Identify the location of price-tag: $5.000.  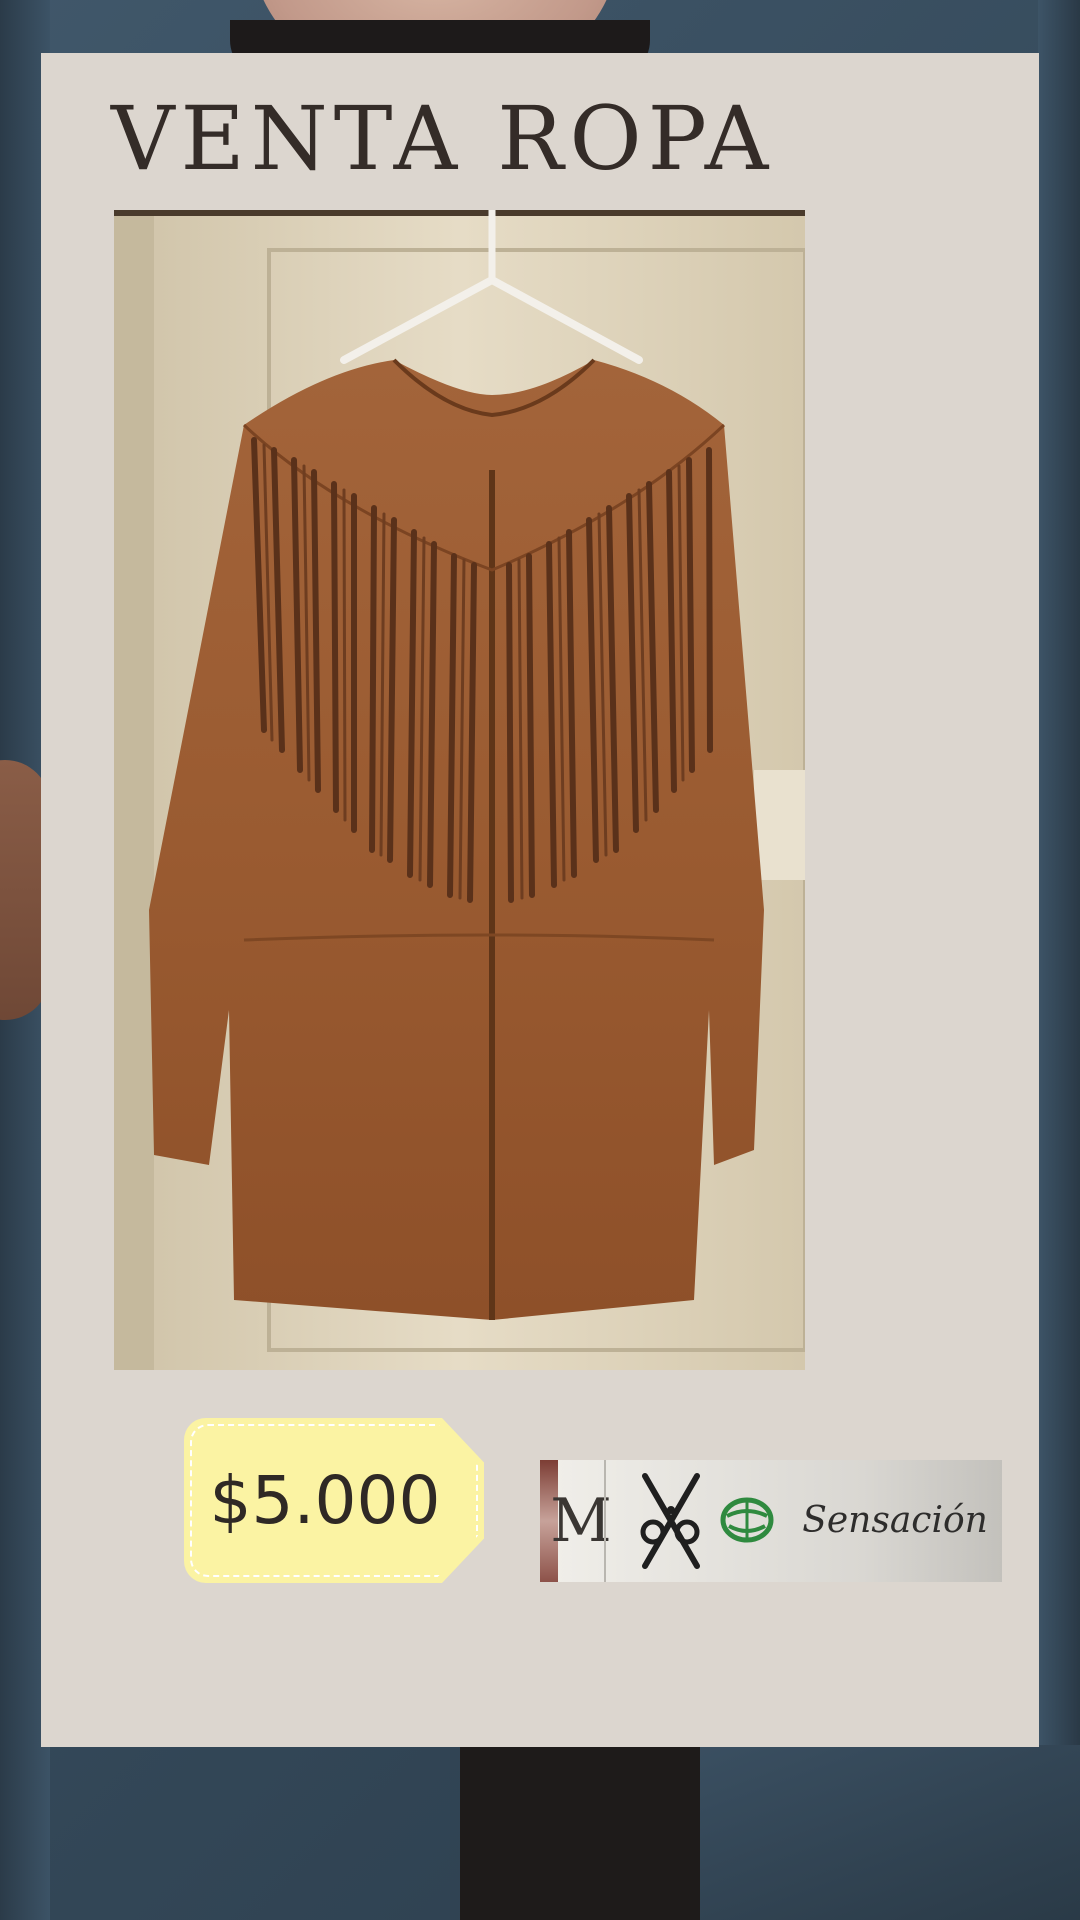
(334, 1500).